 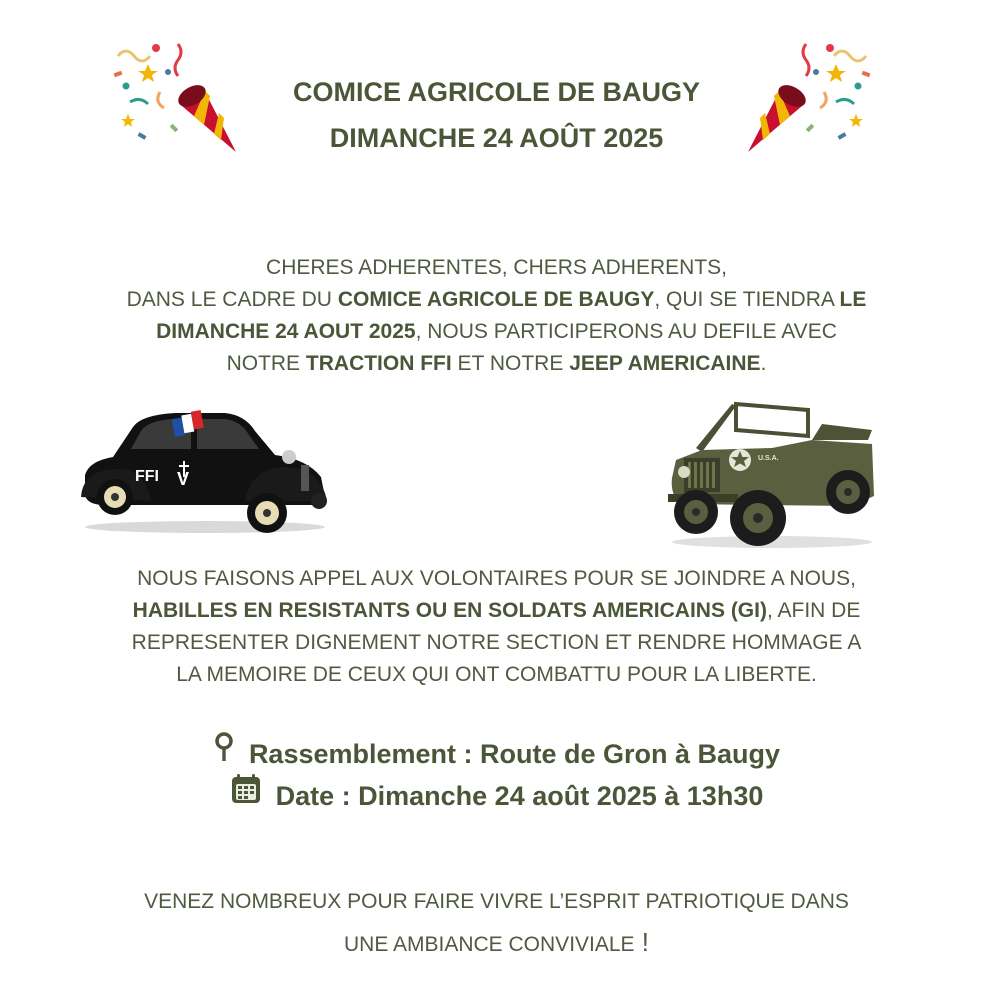 What do you see at coordinates (514, 754) in the screenshot?
I see `location-text: Rassemblement : Route de Gron à Baugy` at bounding box center [514, 754].